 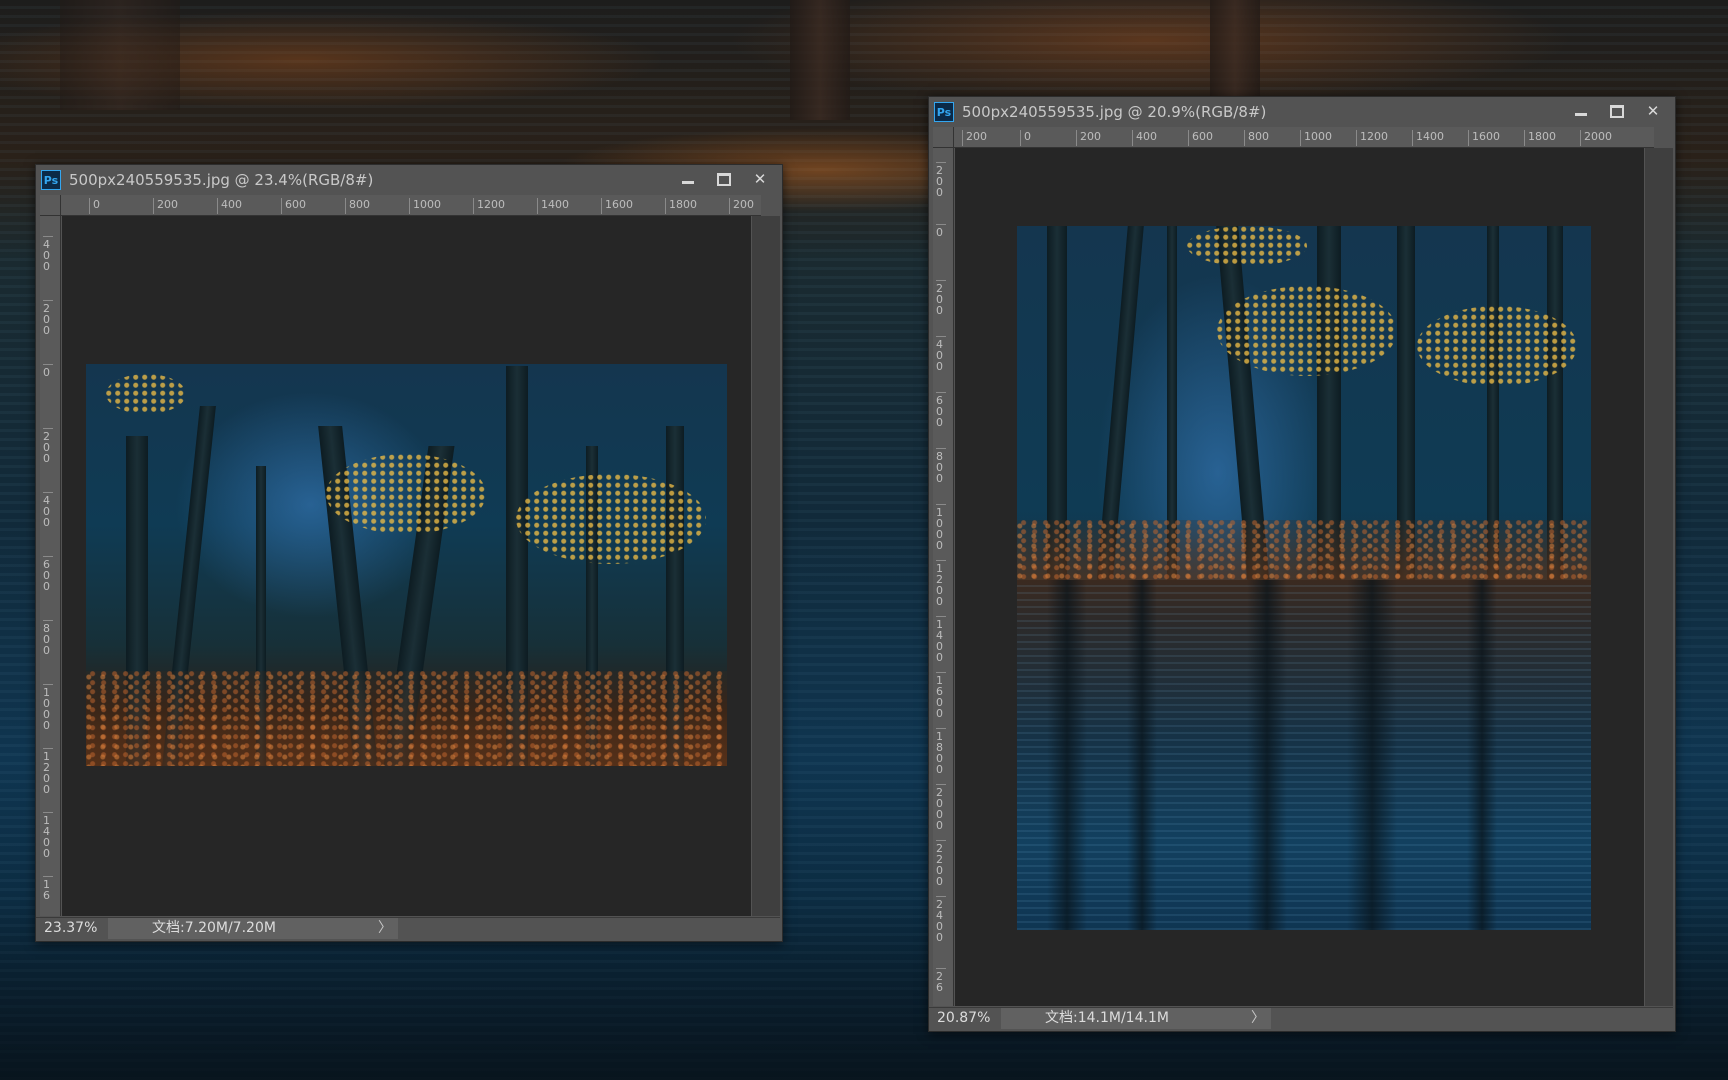 What do you see at coordinates (963, 1018) in the screenshot?
I see `zoom-level: 20.87%` at bounding box center [963, 1018].